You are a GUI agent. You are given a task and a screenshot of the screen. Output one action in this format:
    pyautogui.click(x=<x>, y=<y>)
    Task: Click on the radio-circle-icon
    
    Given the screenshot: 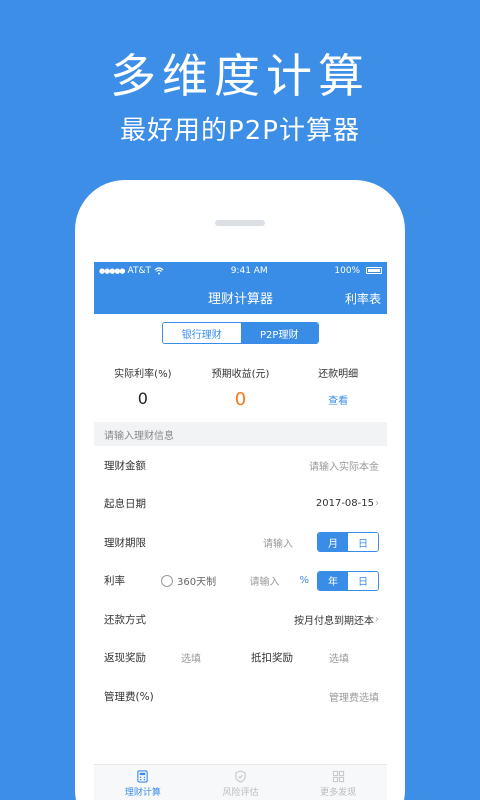 What is the action you would take?
    pyautogui.click(x=167, y=580)
    